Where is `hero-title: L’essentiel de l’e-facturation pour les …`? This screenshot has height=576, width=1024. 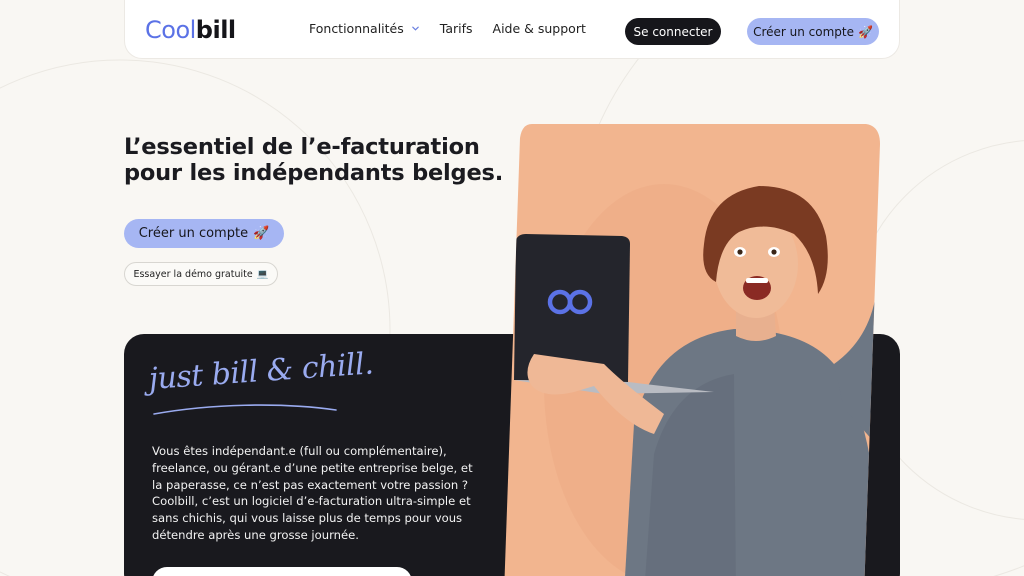
hero-title: L’essentiel de l’e-facturation pour les … is located at coordinates (314, 160).